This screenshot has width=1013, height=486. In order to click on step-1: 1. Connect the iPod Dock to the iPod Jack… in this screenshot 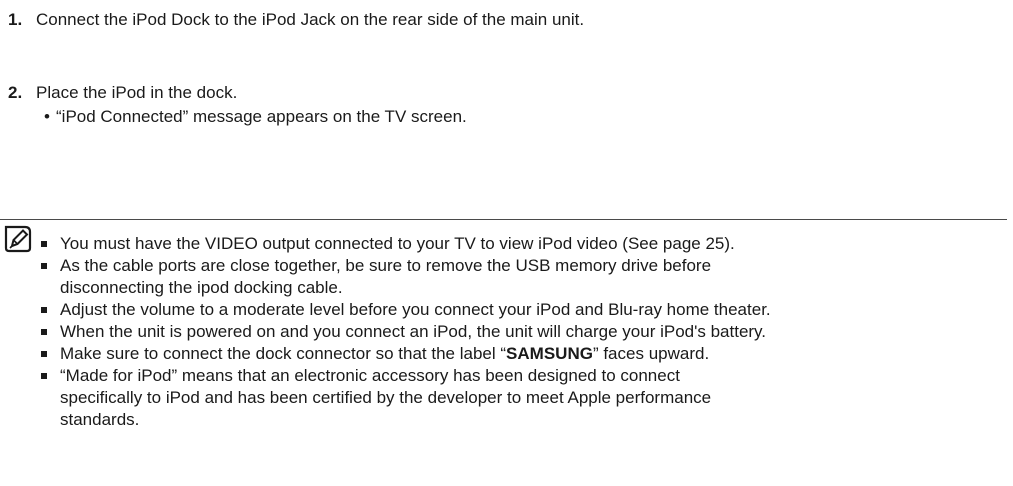, I will do `click(296, 20)`.